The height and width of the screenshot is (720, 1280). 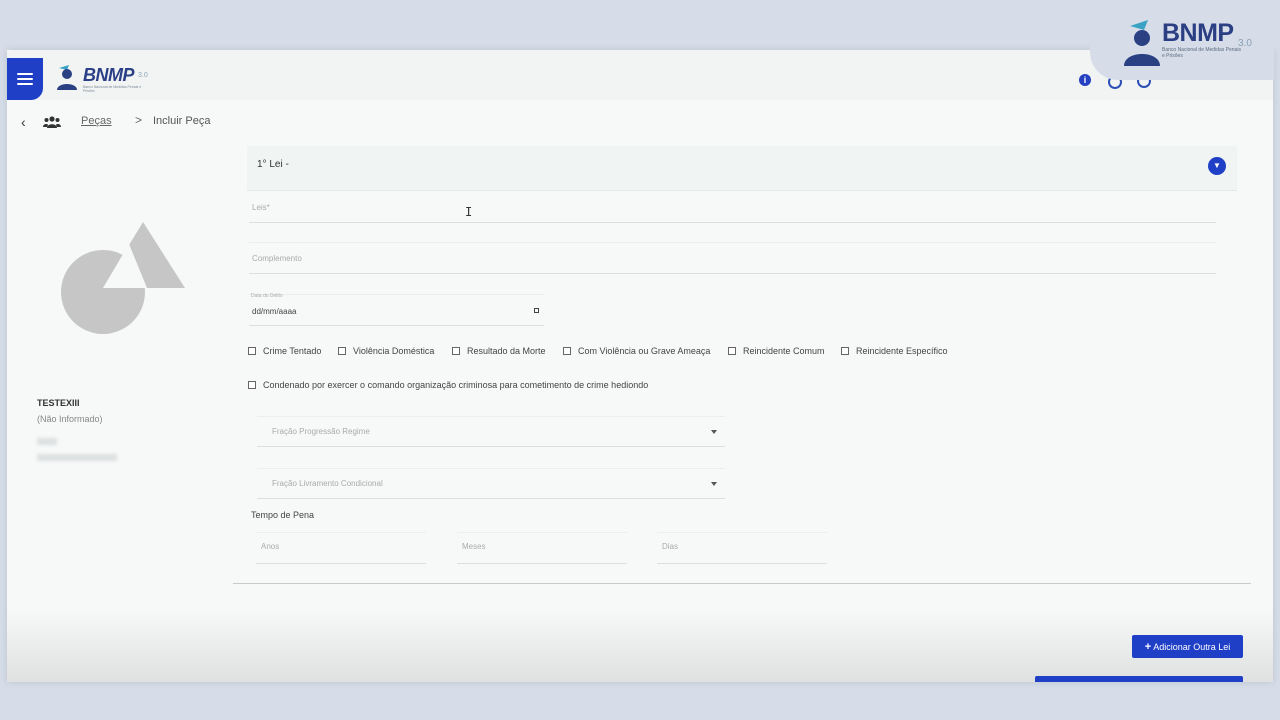 What do you see at coordinates (784, 351) in the screenshot?
I see `checkbox-label: Reincidente Comum` at bounding box center [784, 351].